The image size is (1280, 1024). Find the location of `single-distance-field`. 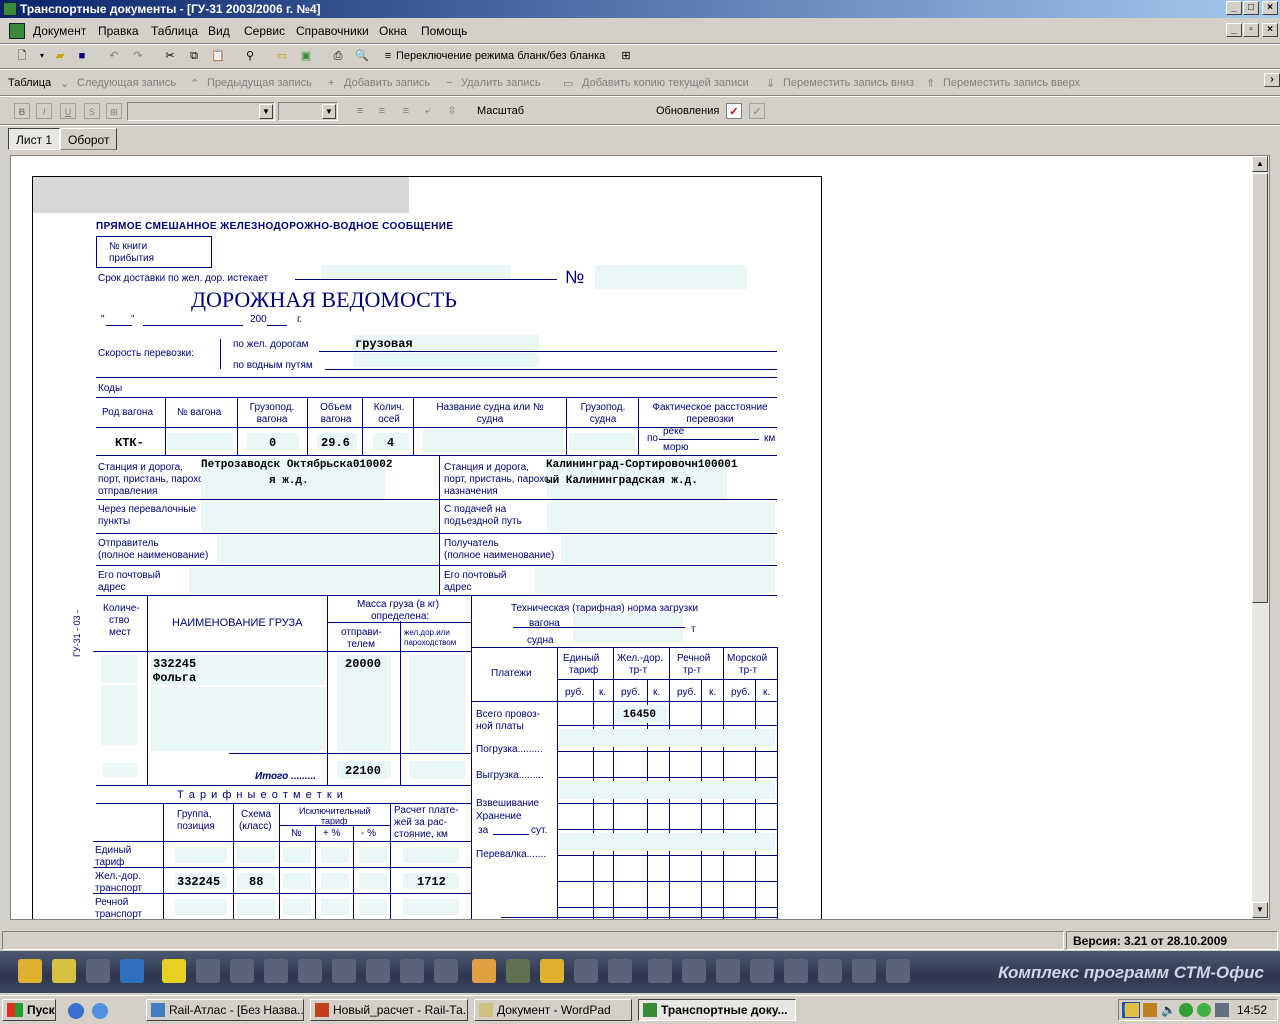

single-distance-field is located at coordinates (431, 855).